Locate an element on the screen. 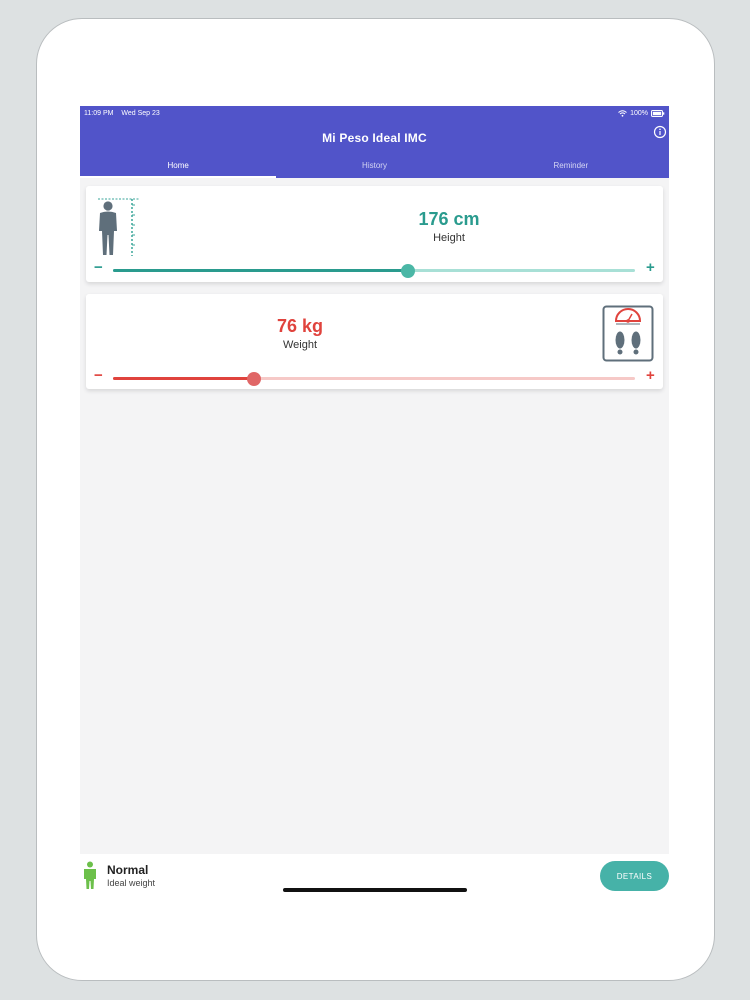 The height and width of the screenshot is (1000, 750). height-value: 176 cm is located at coordinates (449, 219).